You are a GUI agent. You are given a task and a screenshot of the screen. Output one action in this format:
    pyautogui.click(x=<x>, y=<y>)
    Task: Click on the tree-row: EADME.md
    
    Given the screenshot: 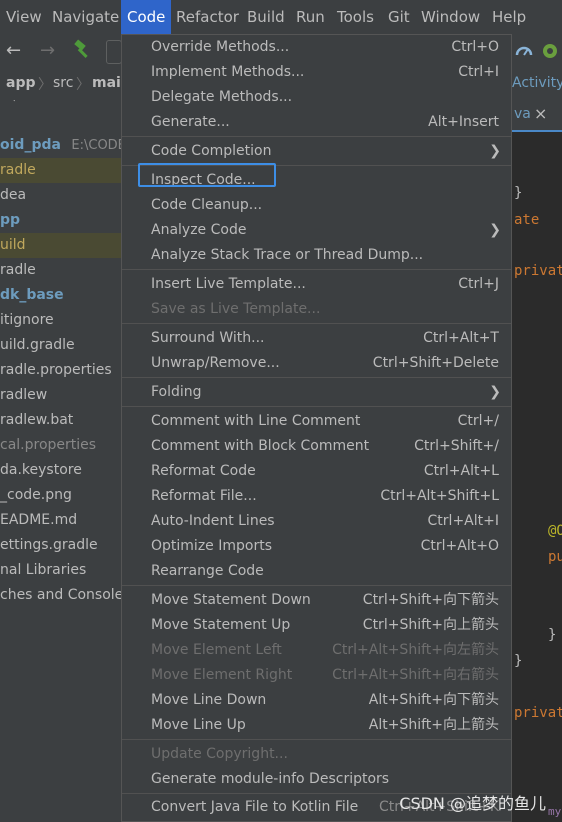 What is the action you would take?
    pyautogui.click(x=60, y=520)
    